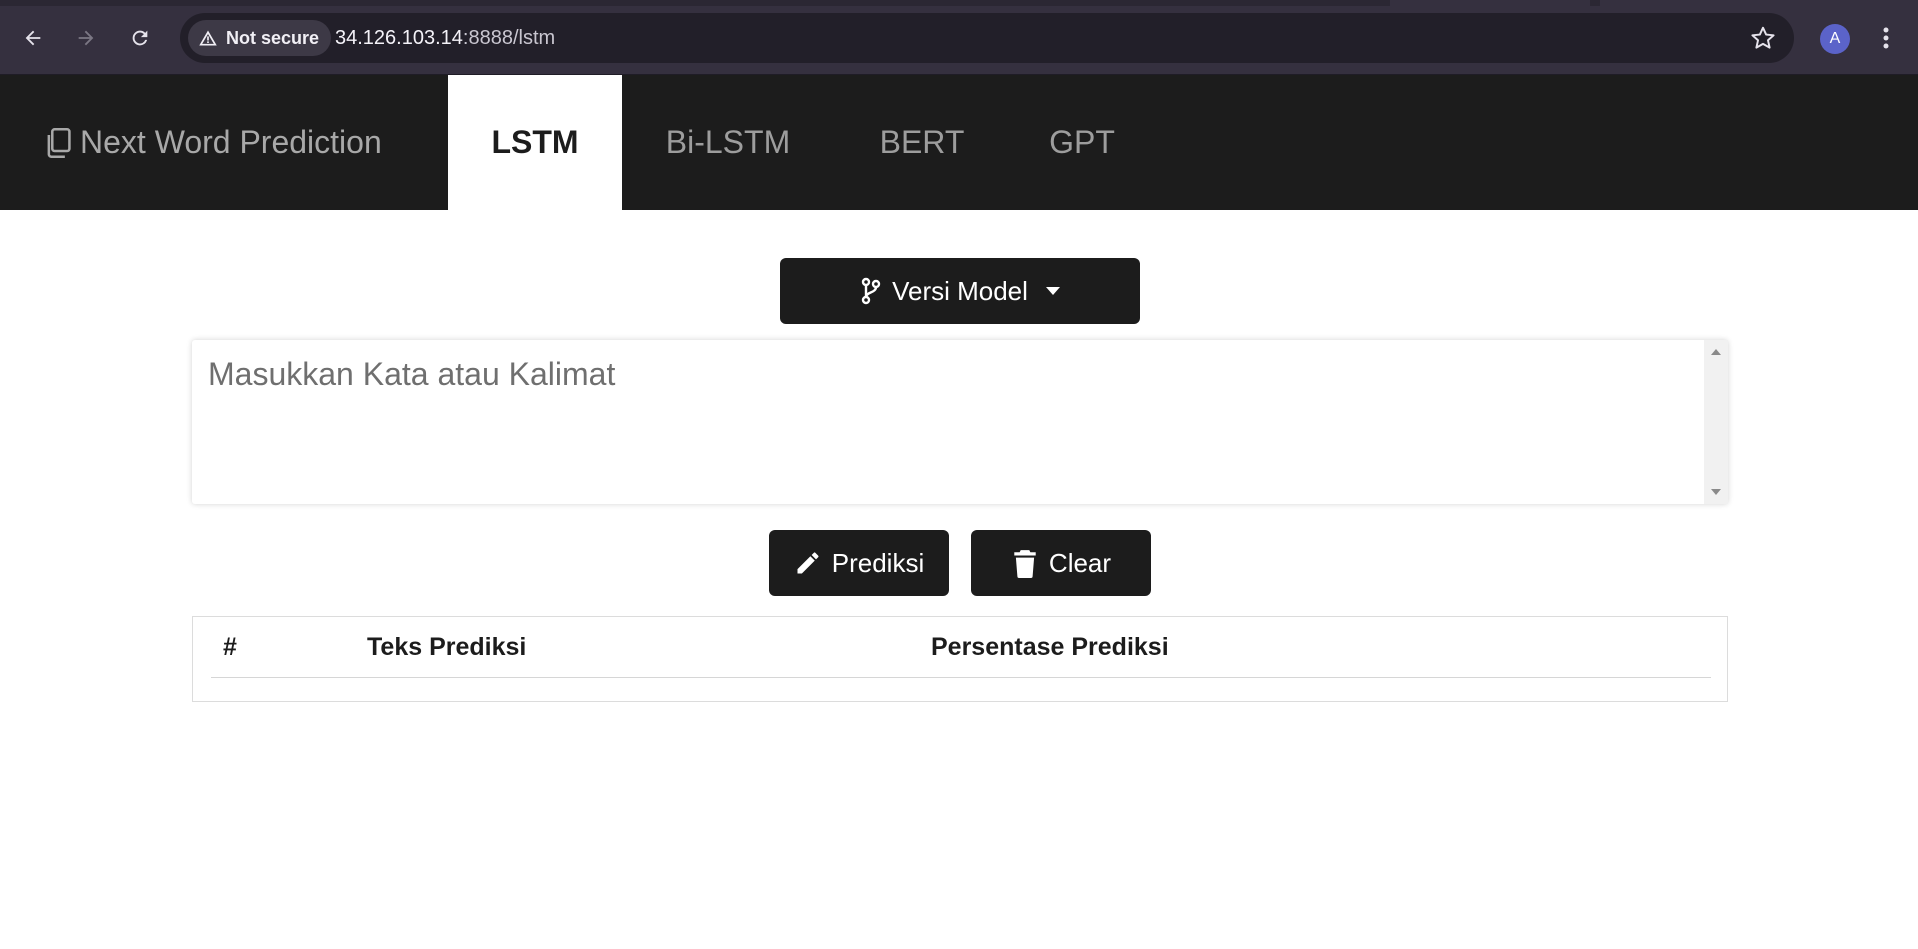 The image size is (1918, 949). What do you see at coordinates (208, 38) in the screenshot?
I see `warning-icon` at bounding box center [208, 38].